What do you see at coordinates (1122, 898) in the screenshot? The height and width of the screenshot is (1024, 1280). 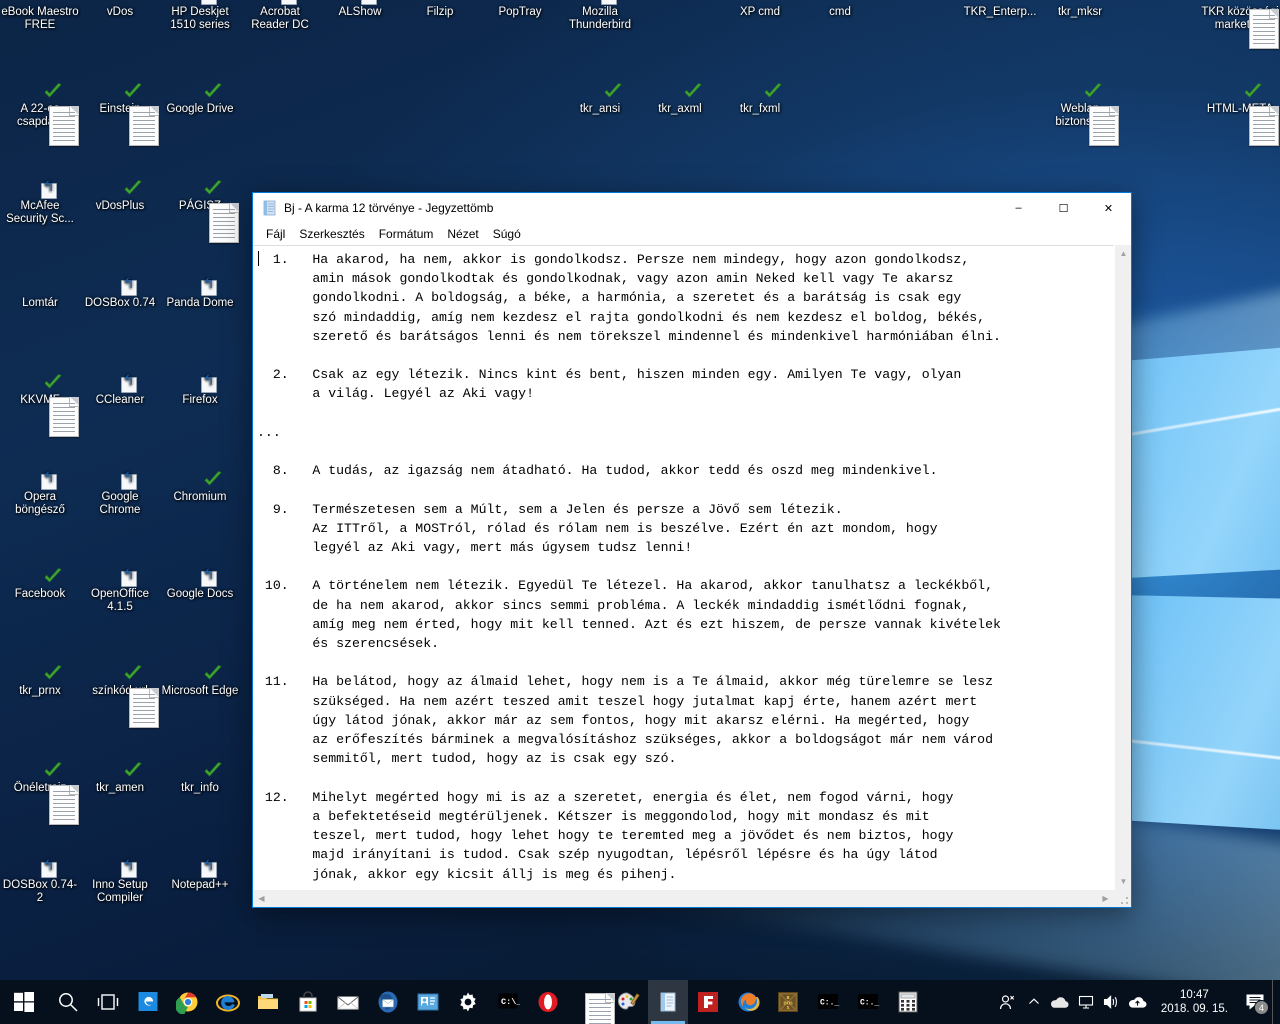 I see `resize-grip` at bounding box center [1122, 898].